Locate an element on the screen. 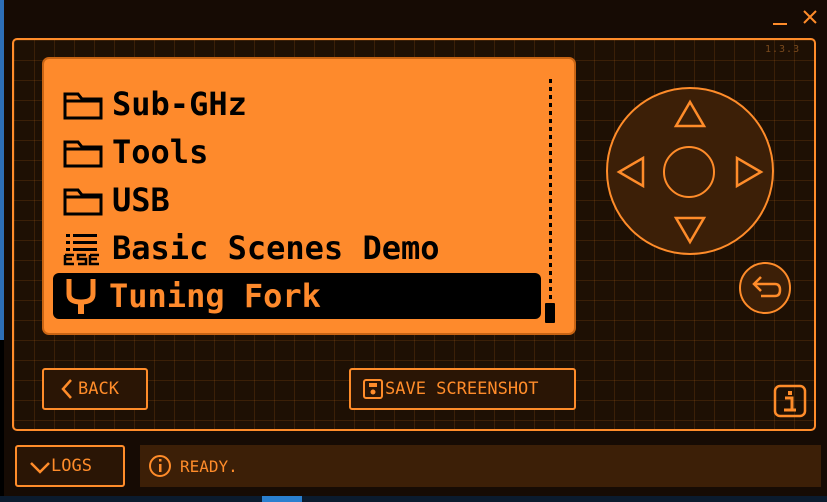  logs-button-label: LOGS is located at coordinates (71, 466).